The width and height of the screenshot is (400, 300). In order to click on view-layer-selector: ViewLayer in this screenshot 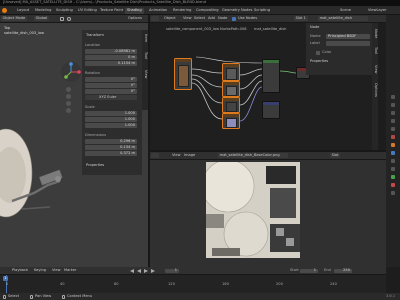, I will do `click(377, 10)`.